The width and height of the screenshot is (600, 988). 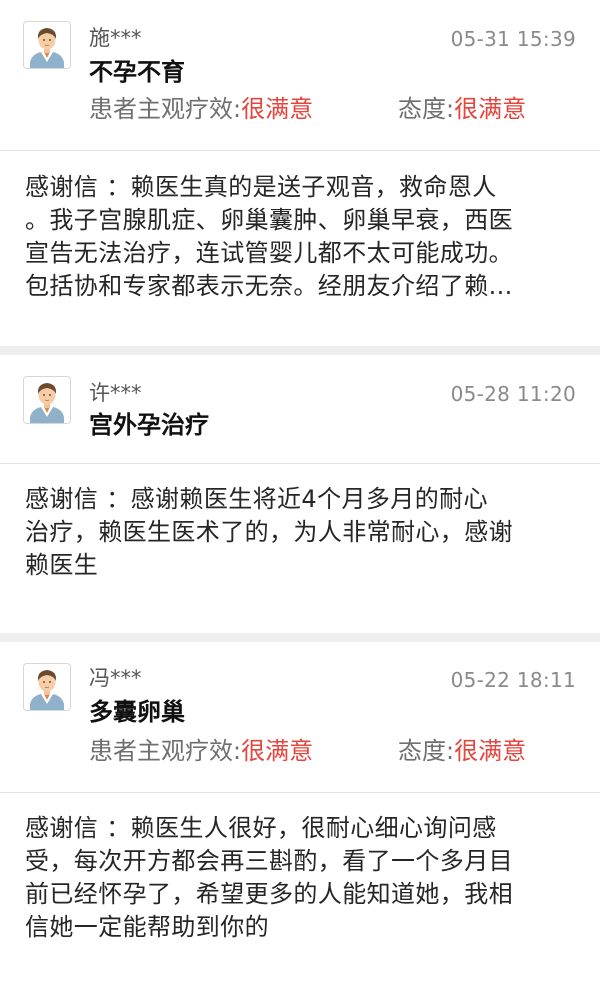 What do you see at coordinates (137, 72) in the screenshot?
I see `review-title: 不孕不育` at bounding box center [137, 72].